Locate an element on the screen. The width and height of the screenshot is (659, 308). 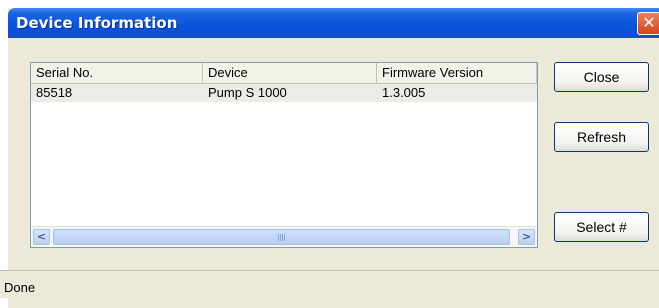
column-header-serial: Serial No. is located at coordinates (117, 73).